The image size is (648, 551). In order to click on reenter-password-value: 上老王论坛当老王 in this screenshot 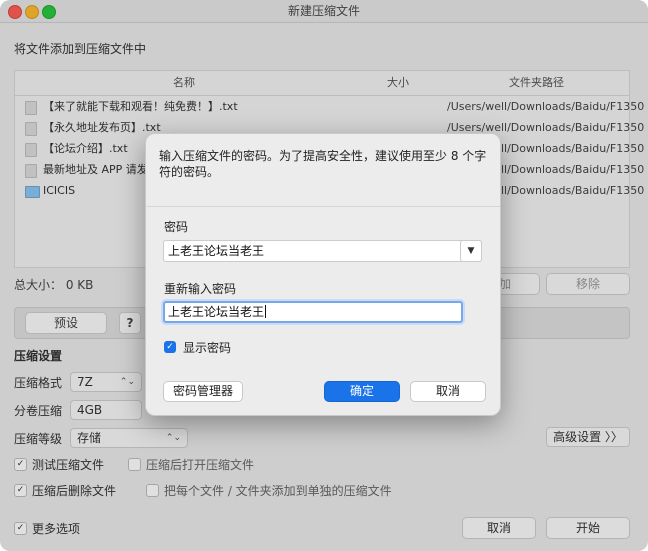, I will do `click(216, 312)`.